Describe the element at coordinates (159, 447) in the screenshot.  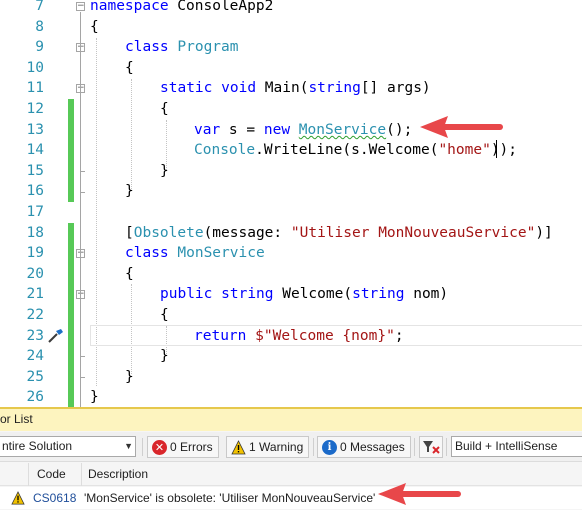
I see `error-icon: ✕` at that location.